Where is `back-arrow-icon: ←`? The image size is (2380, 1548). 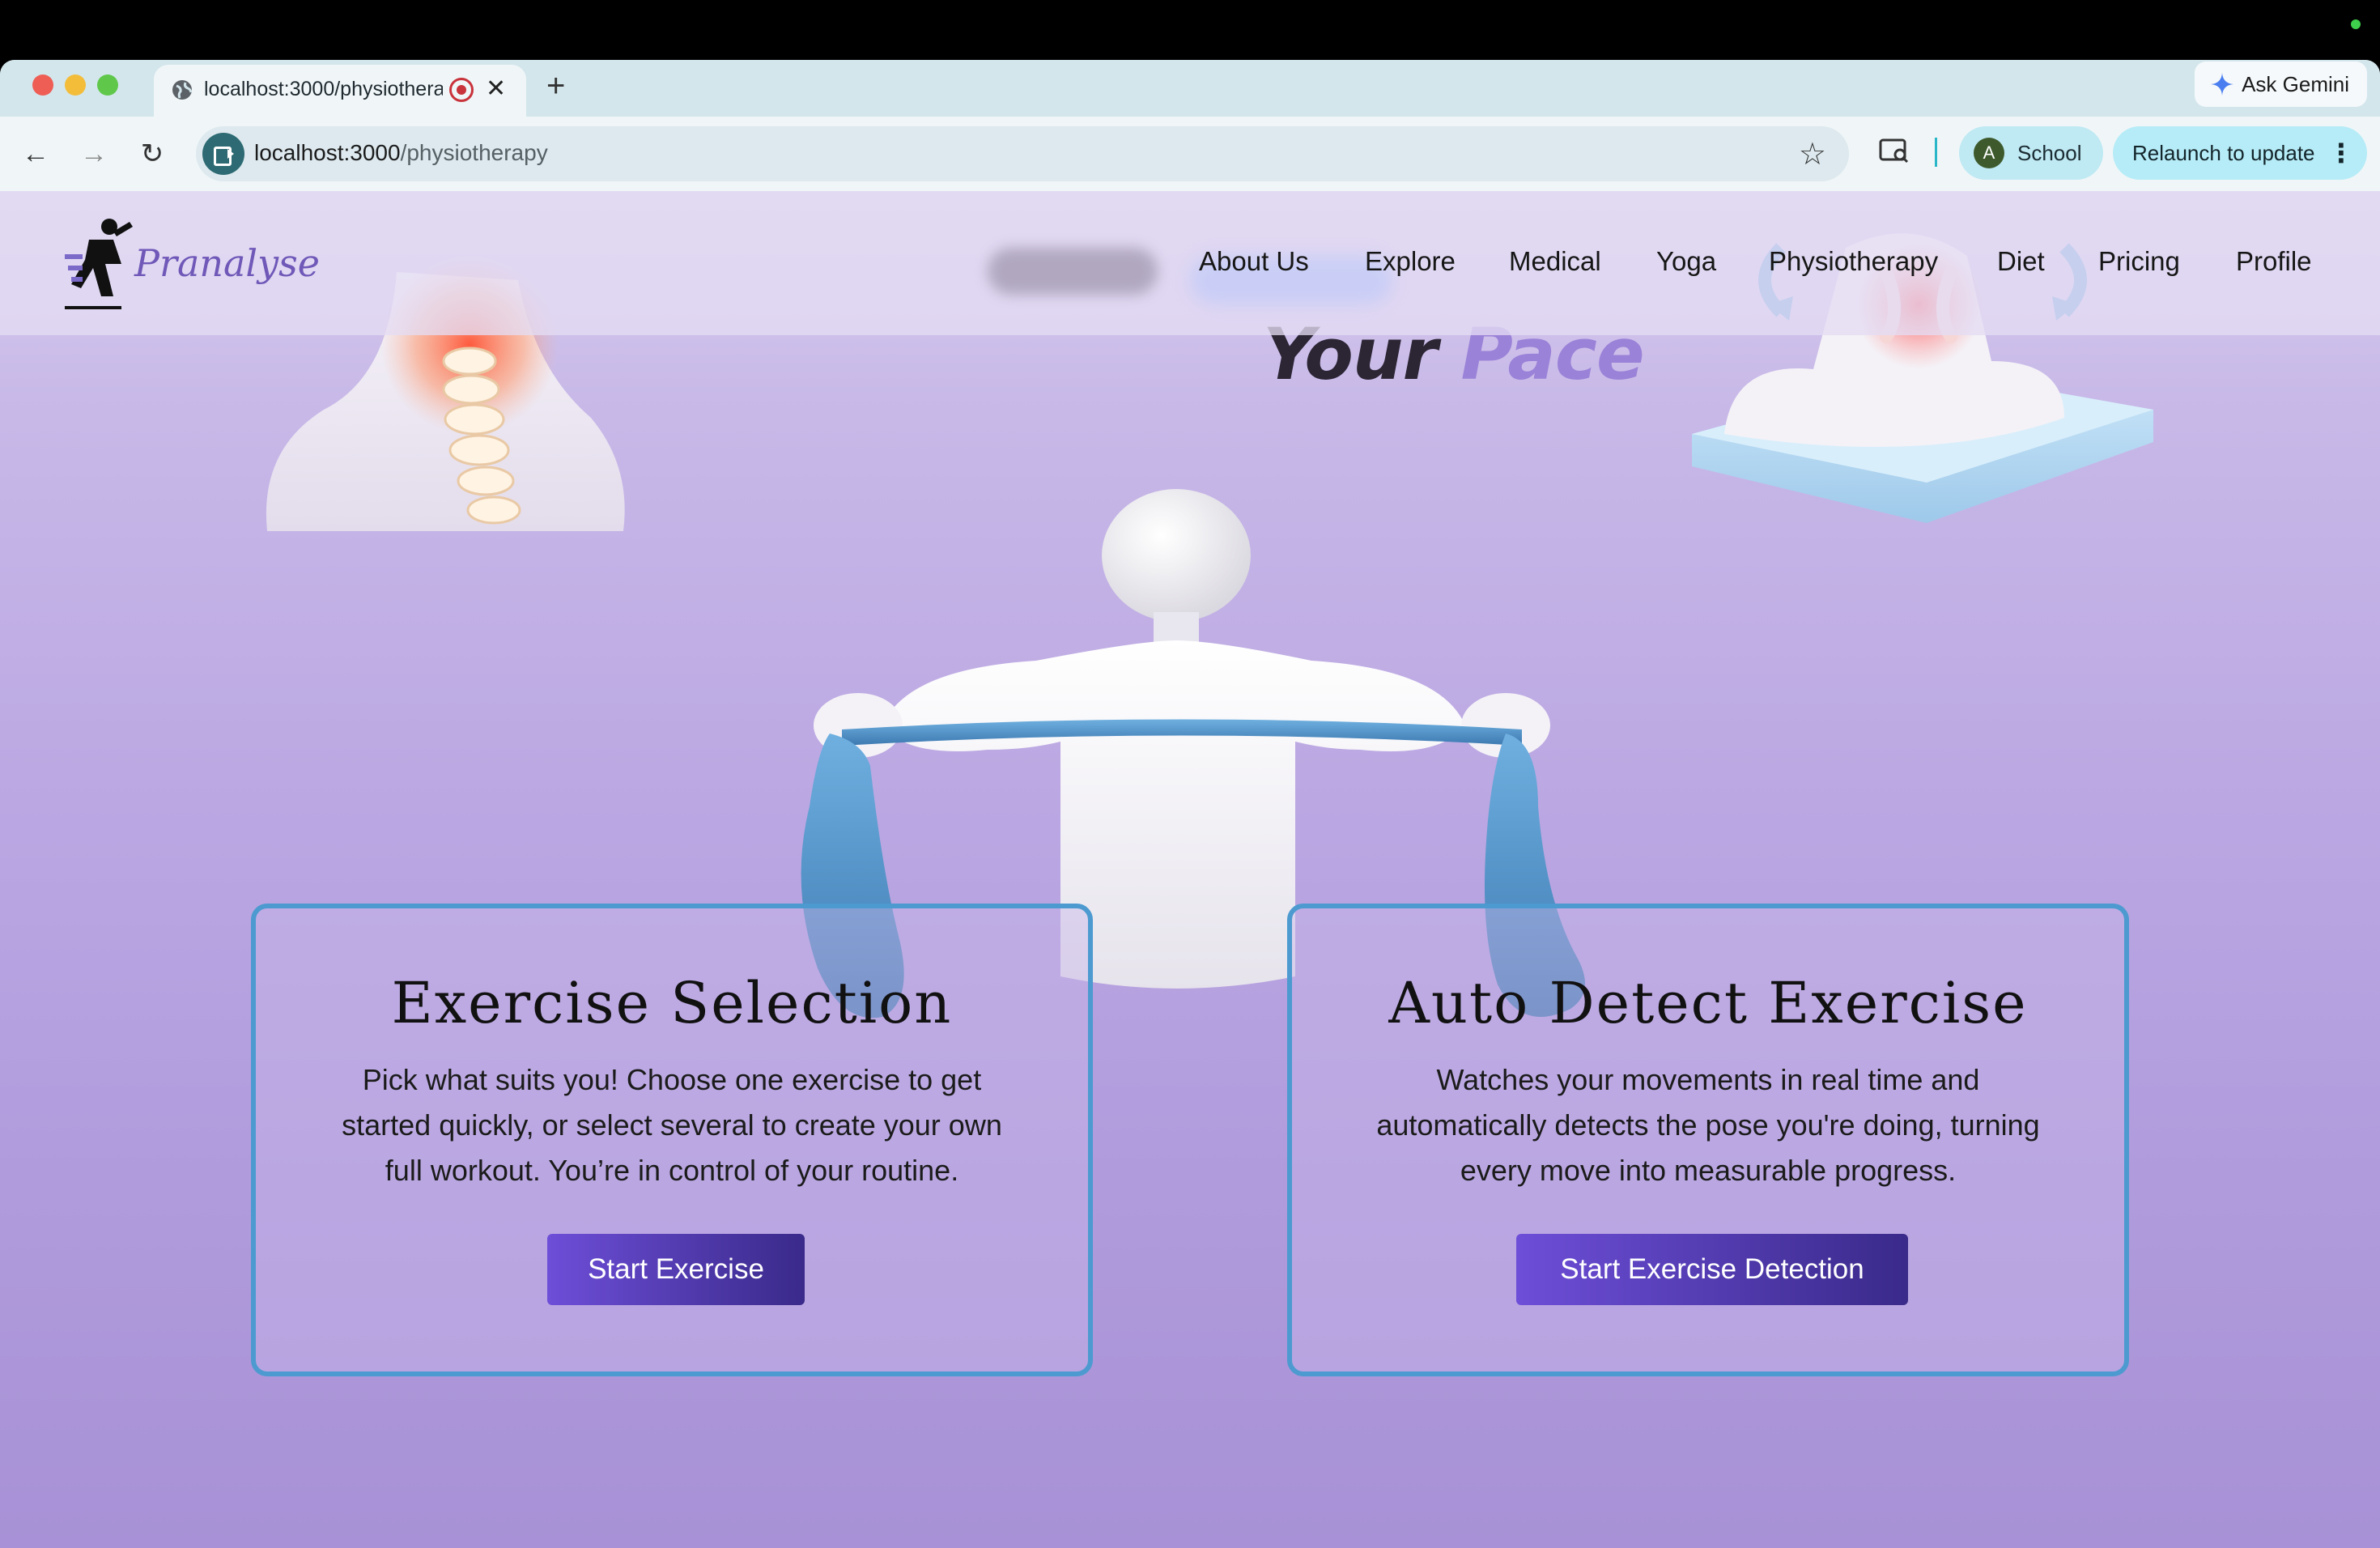
back-arrow-icon: ← is located at coordinates (35, 153).